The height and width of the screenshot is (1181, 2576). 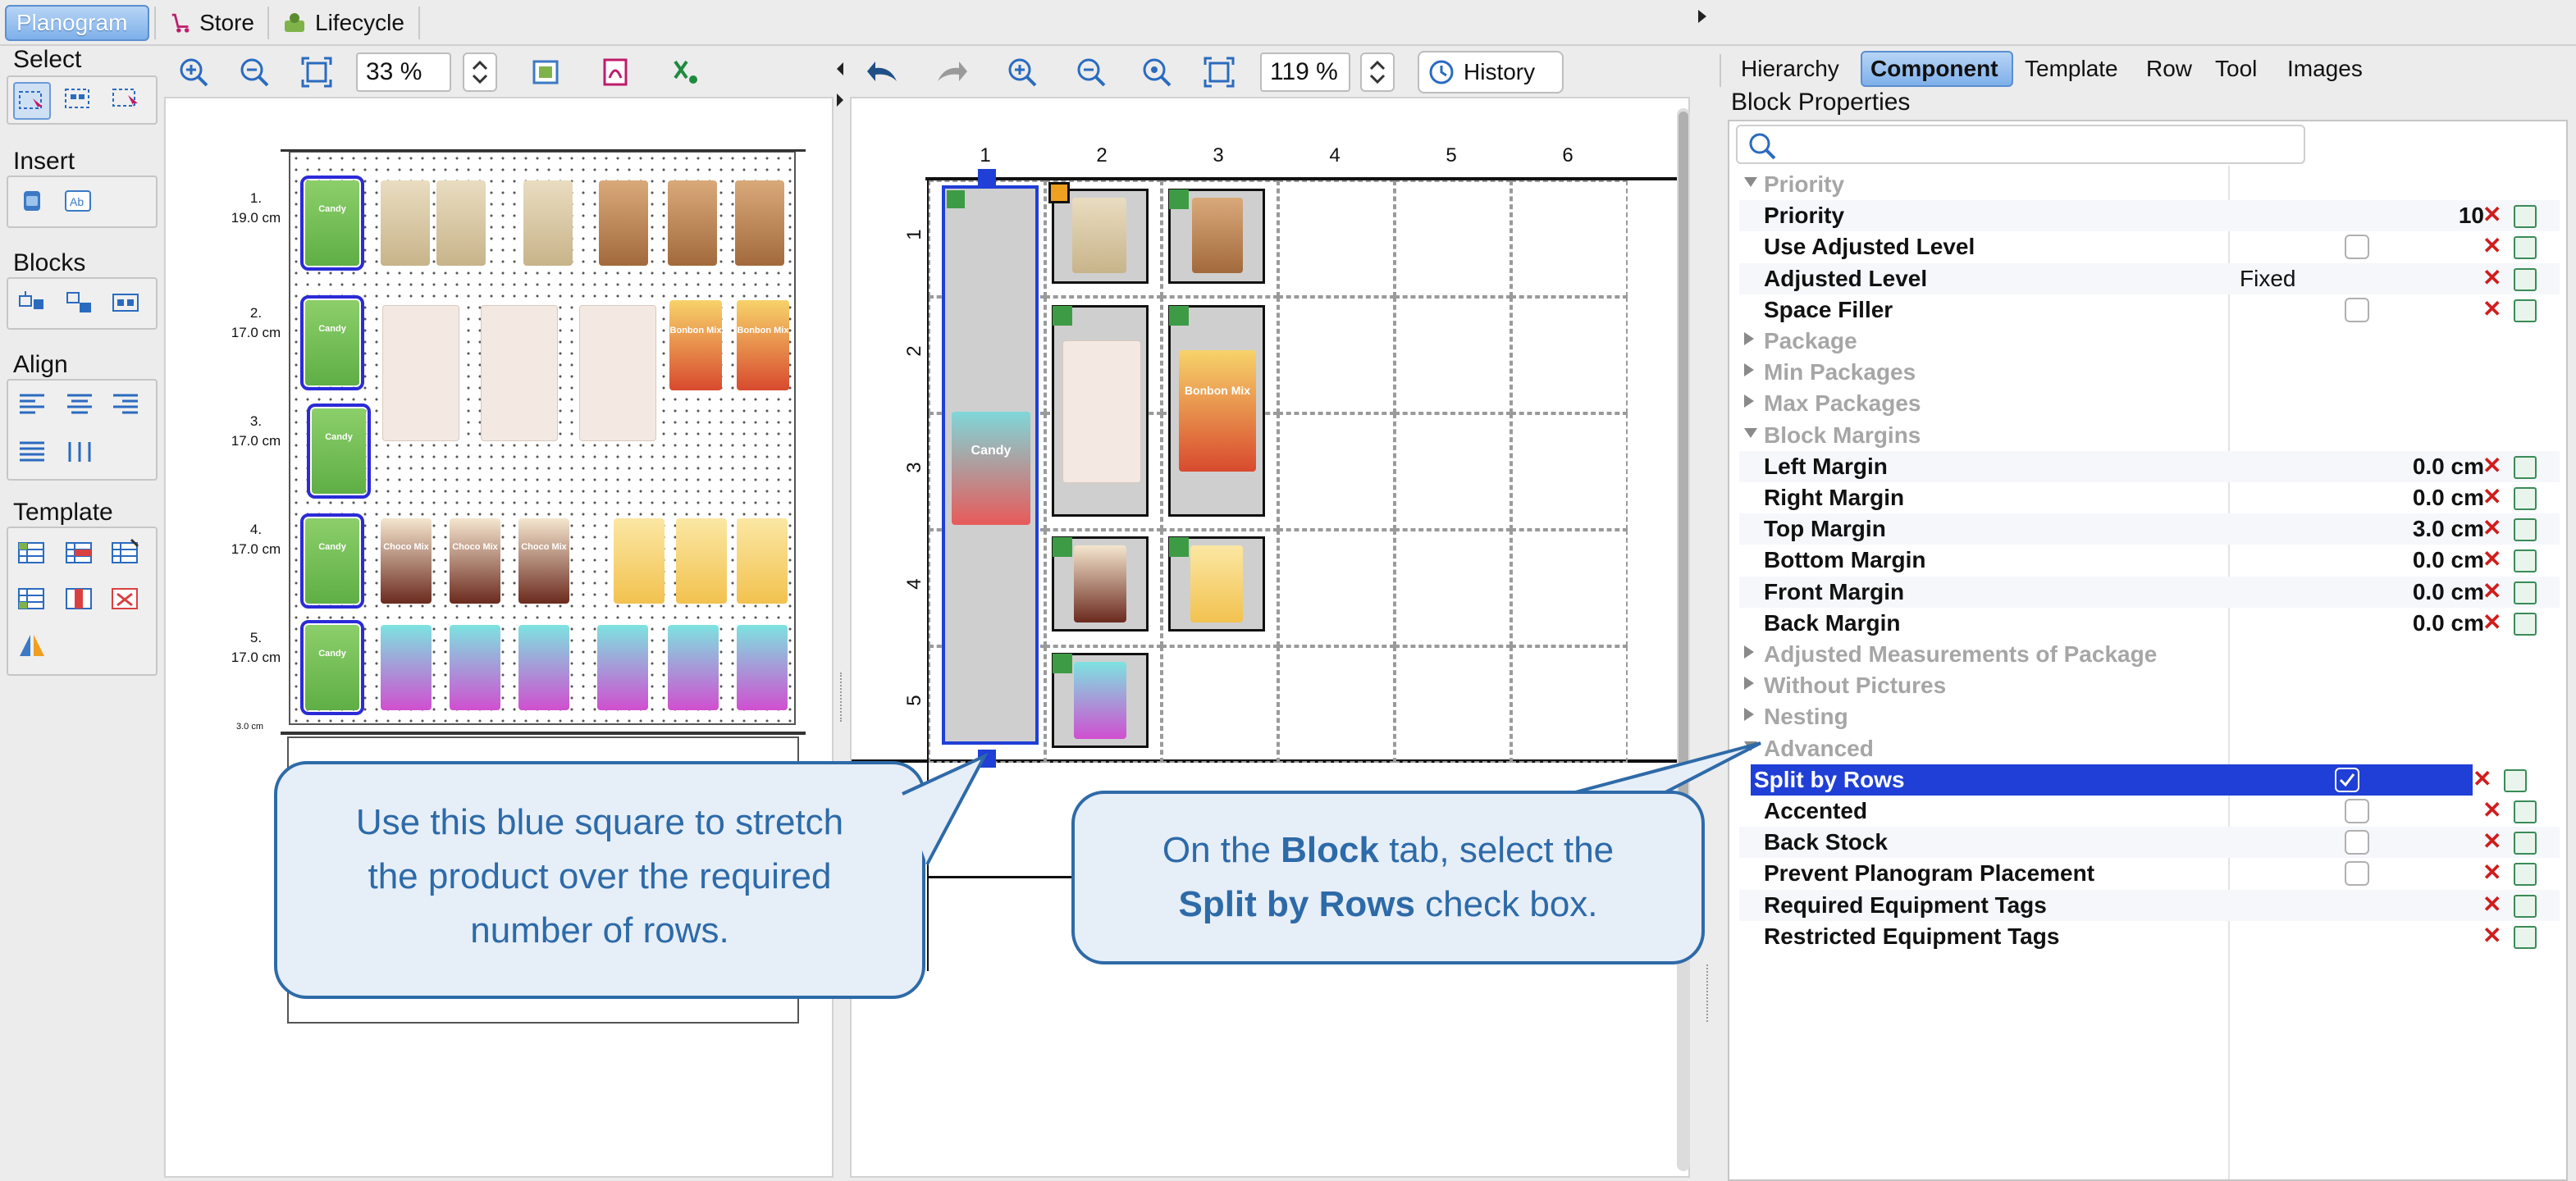 What do you see at coordinates (2149, 873) in the screenshot?
I see `property-row: Prevent Planogram Placement ✕` at bounding box center [2149, 873].